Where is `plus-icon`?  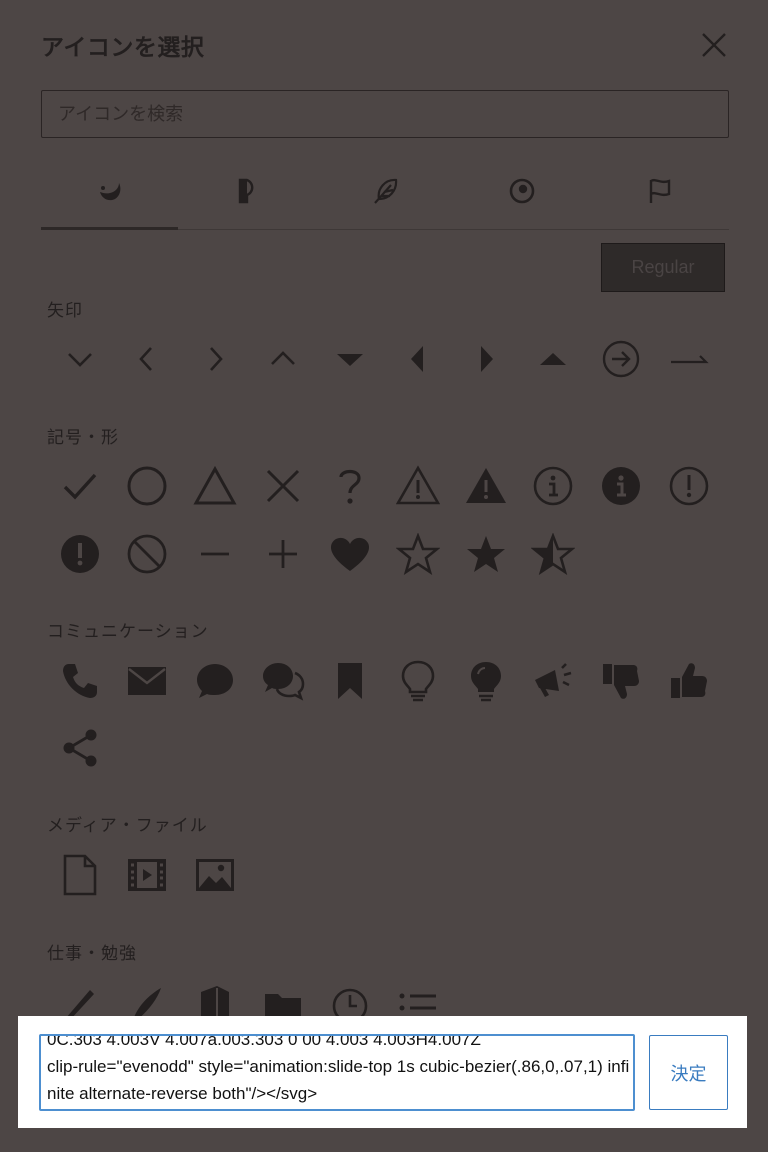 plus-icon is located at coordinates (283, 554).